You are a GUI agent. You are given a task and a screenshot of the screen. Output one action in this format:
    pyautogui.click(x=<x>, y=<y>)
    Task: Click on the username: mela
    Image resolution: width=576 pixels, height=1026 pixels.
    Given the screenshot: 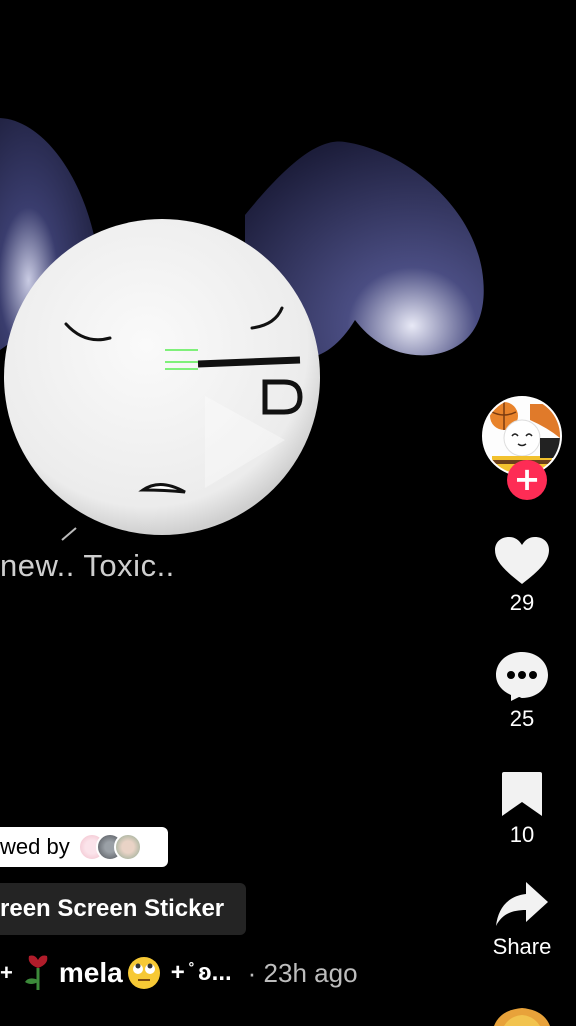 What is the action you would take?
    pyautogui.click(x=91, y=973)
    